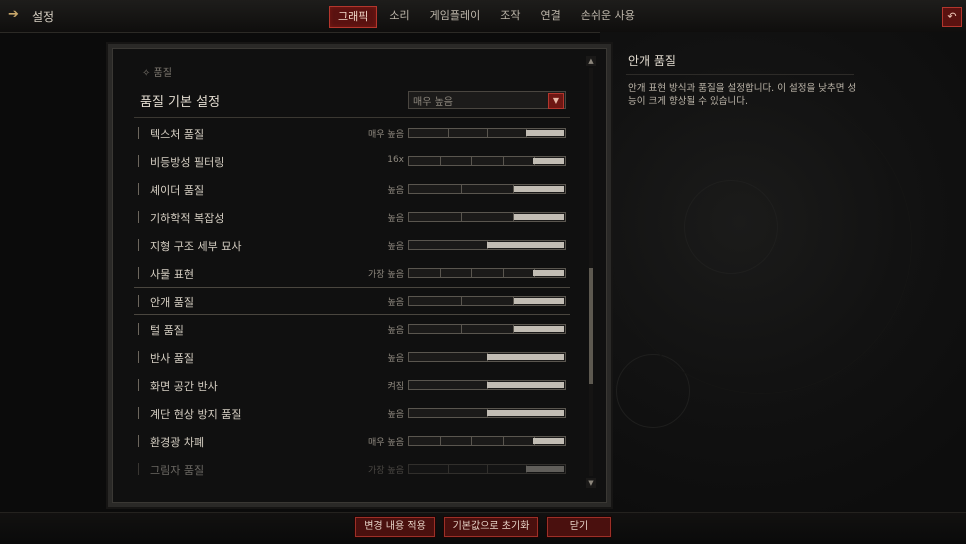  What do you see at coordinates (591, 326) in the screenshot?
I see `scrollbar-thumb` at bounding box center [591, 326].